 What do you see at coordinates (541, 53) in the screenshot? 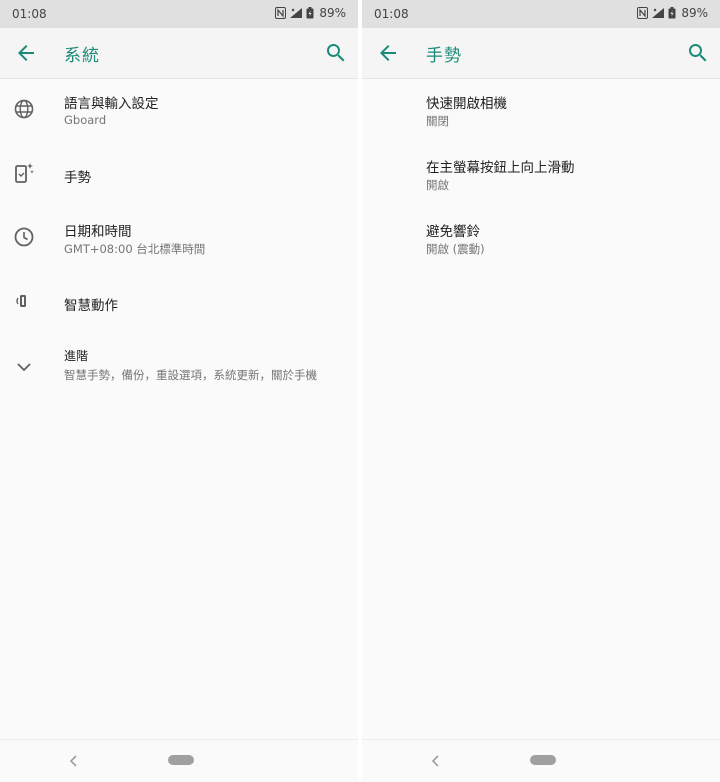
I see `app-bar: 手勢` at bounding box center [541, 53].